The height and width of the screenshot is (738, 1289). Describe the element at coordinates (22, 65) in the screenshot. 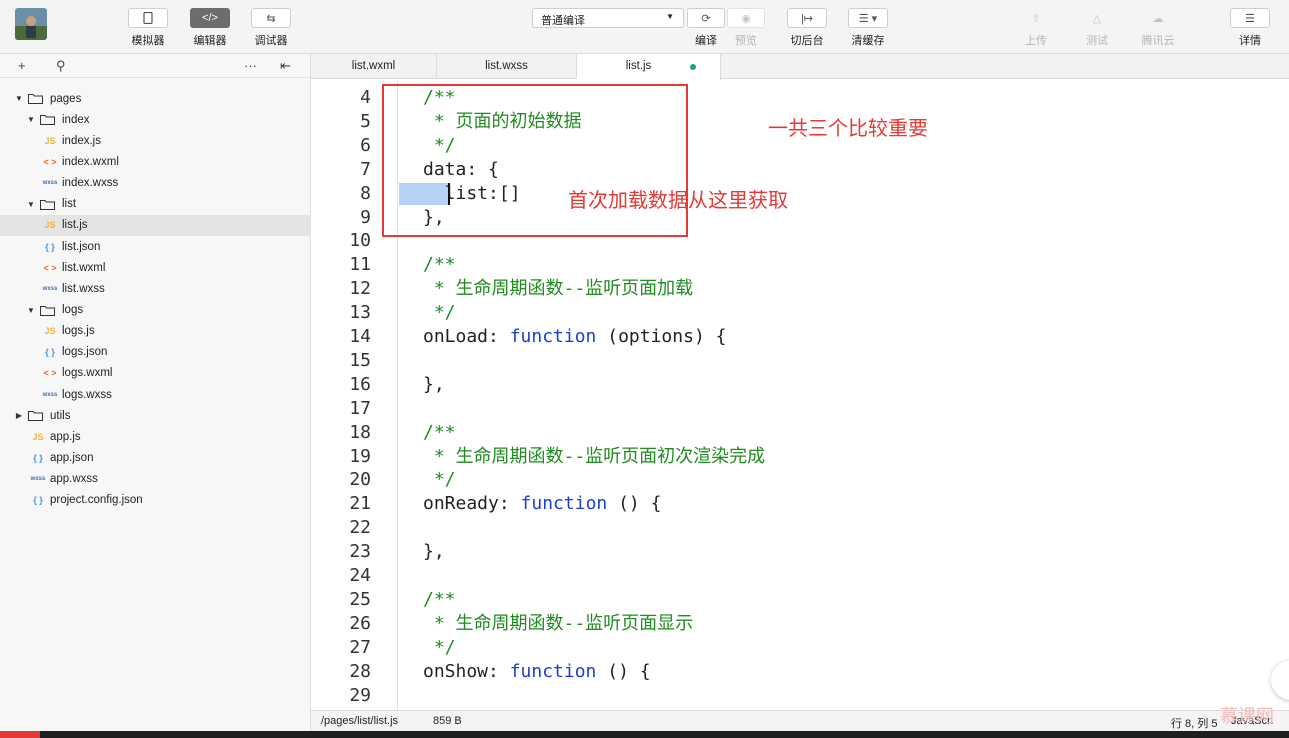

I see `add-icon: +` at that location.